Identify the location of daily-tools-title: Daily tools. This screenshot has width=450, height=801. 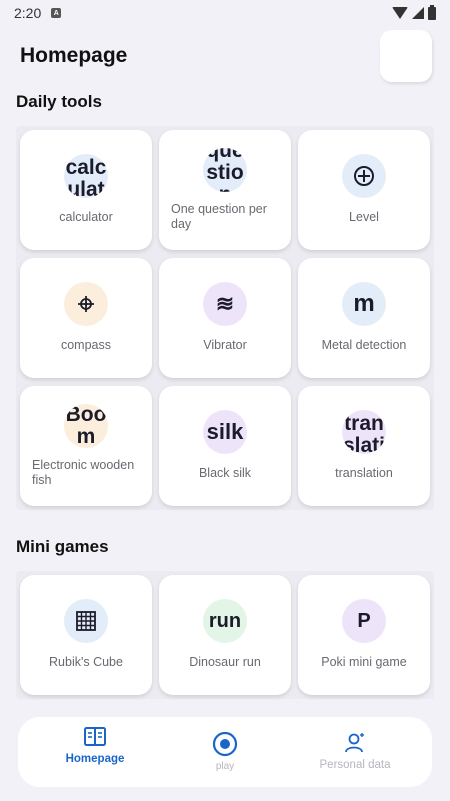
(59, 101).